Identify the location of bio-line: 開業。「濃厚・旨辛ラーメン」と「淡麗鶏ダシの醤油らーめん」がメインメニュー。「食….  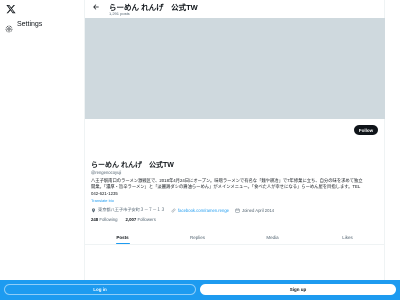
(226, 187).